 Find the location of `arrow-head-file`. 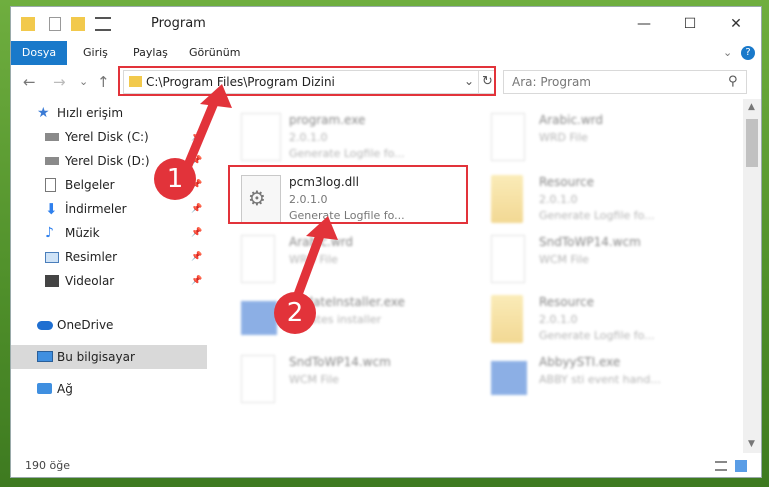

arrow-head-file is located at coordinates (322, 228).